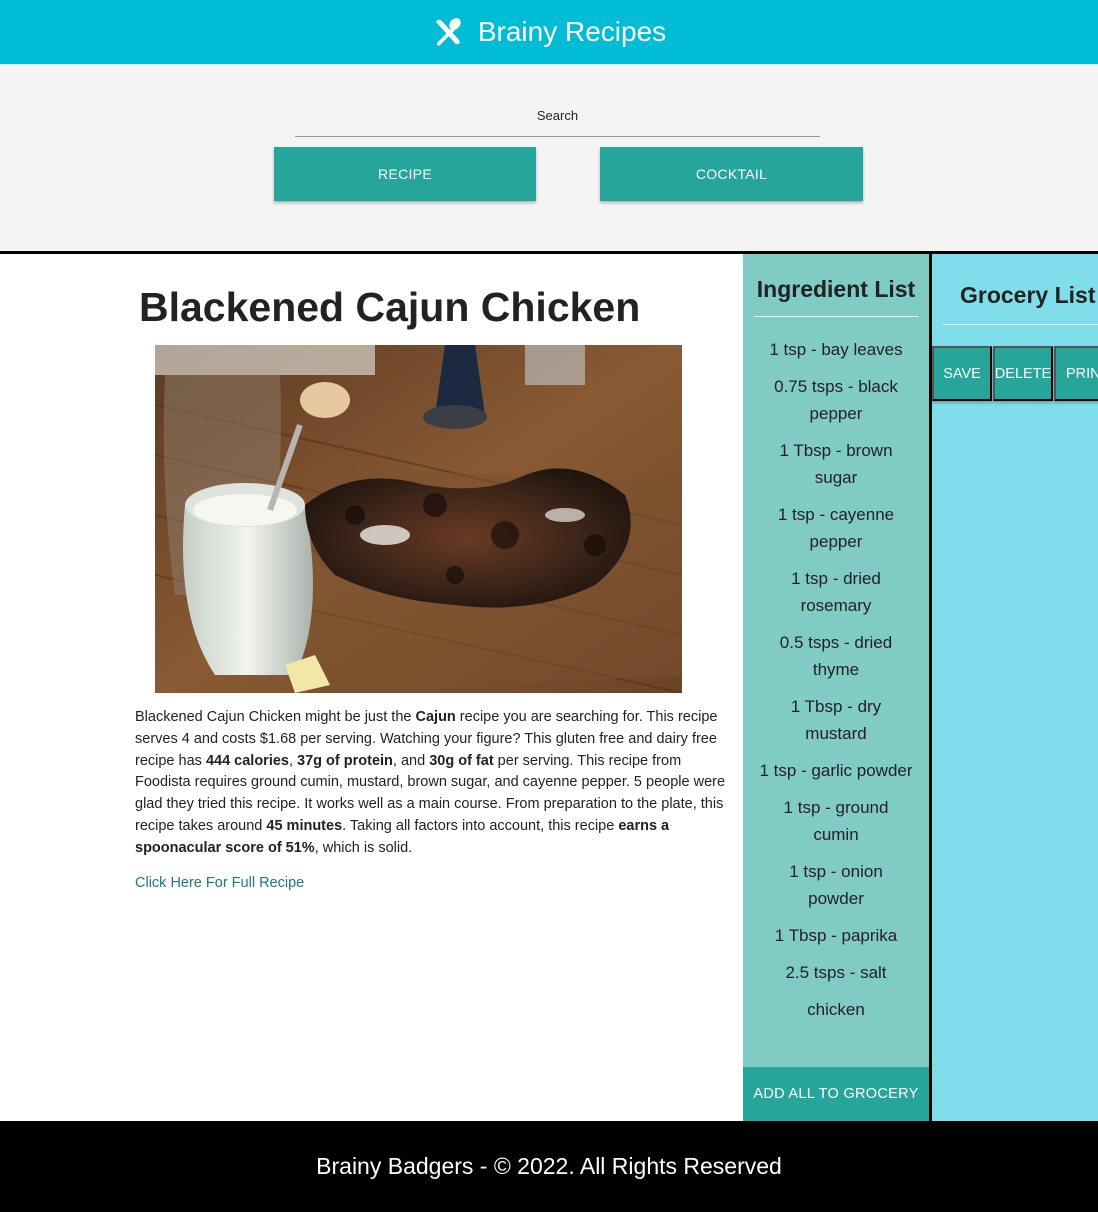 This screenshot has height=1212, width=1098. I want to click on summary-highlight: 37g of protein, so click(345, 760).